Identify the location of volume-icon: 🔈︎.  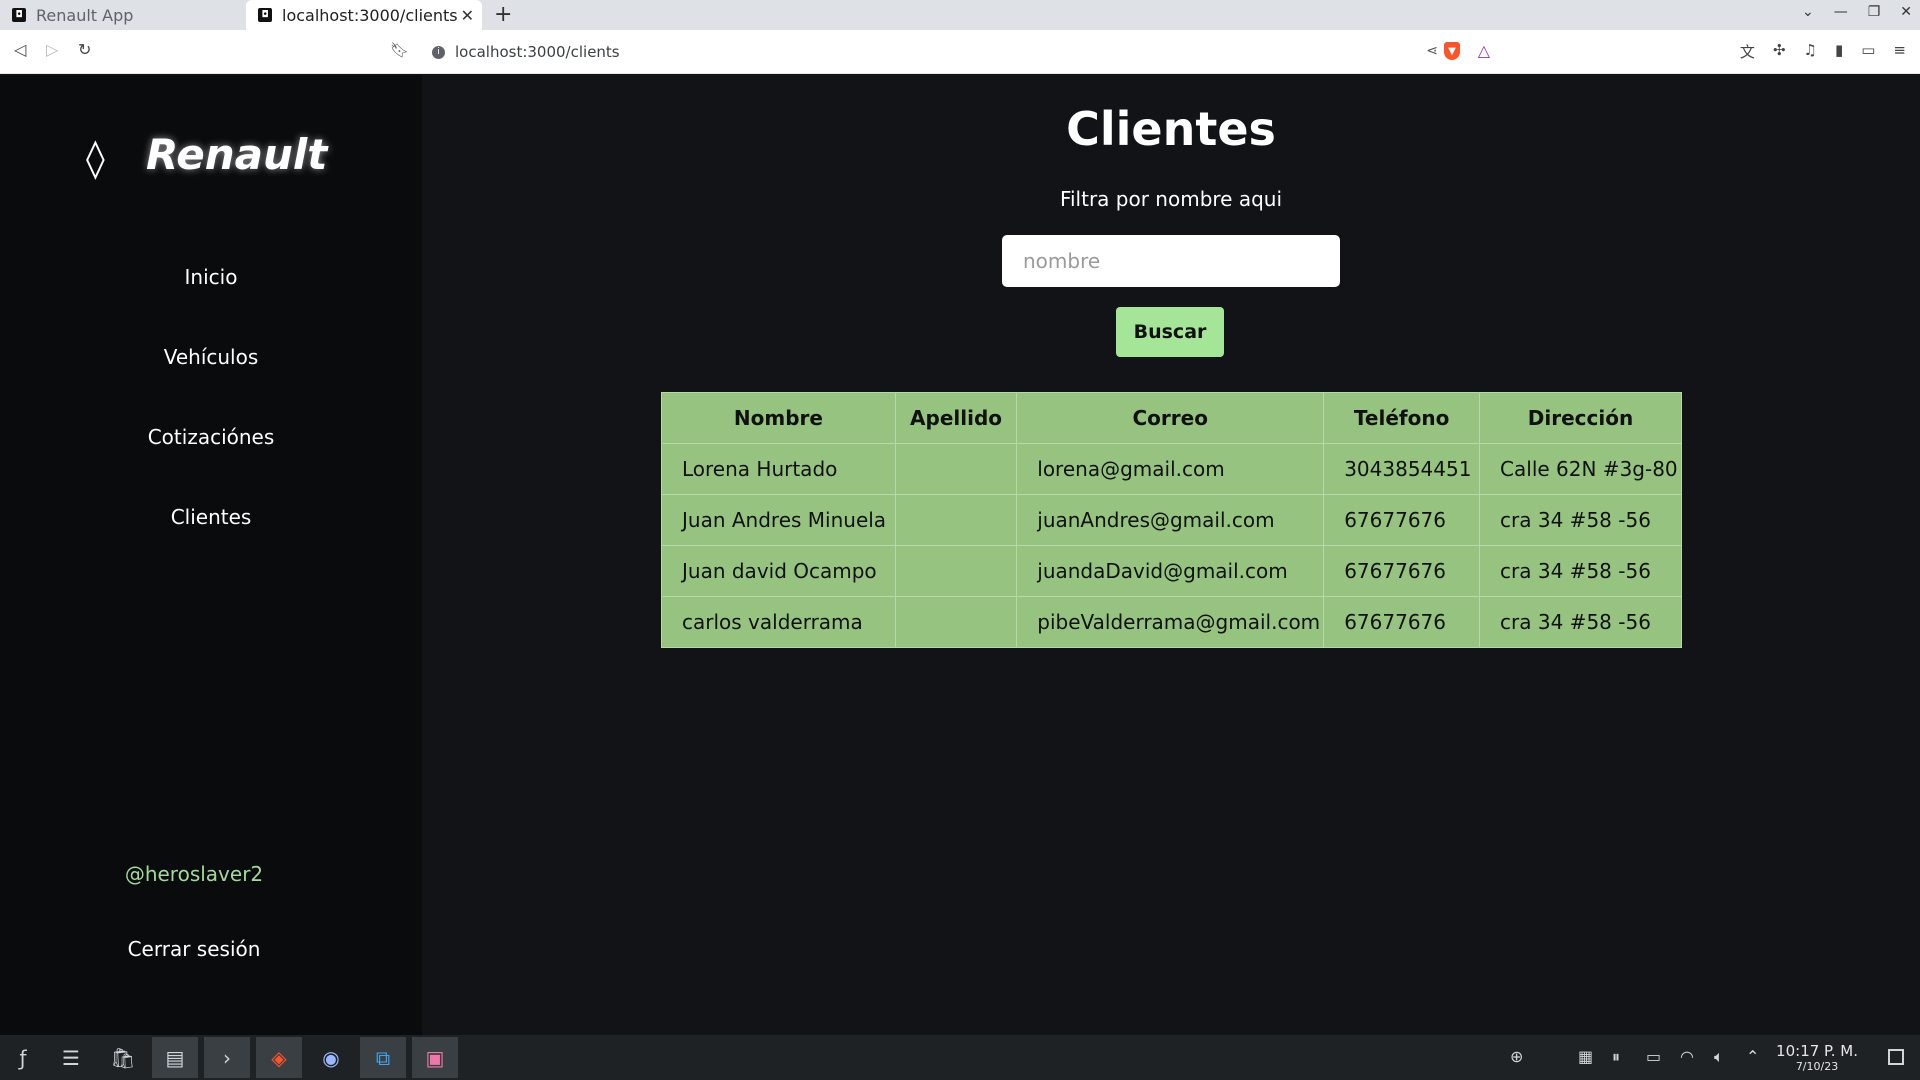
(1719, 1057).